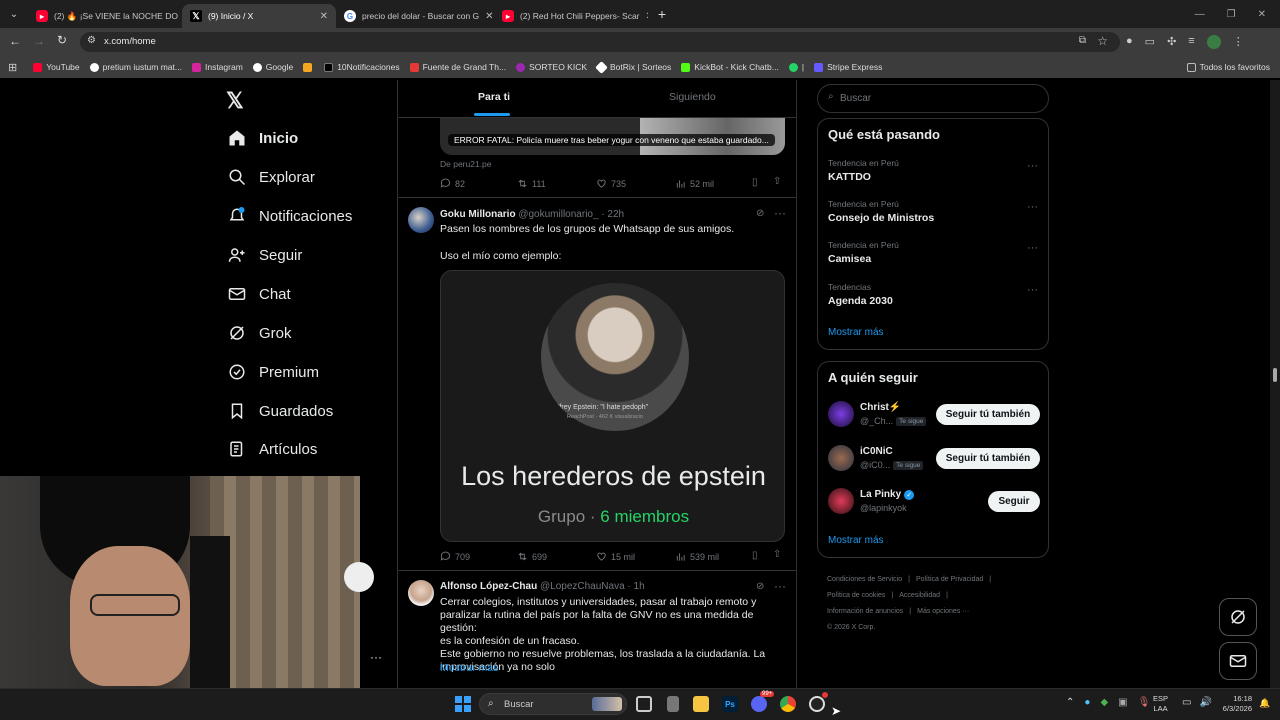 The width and height of the screenshot is (1280, 720). What do you see at coordinates (273, 372) in the screenshot?
I see `nav-premium: Premium` at bounding box center [273, 372].